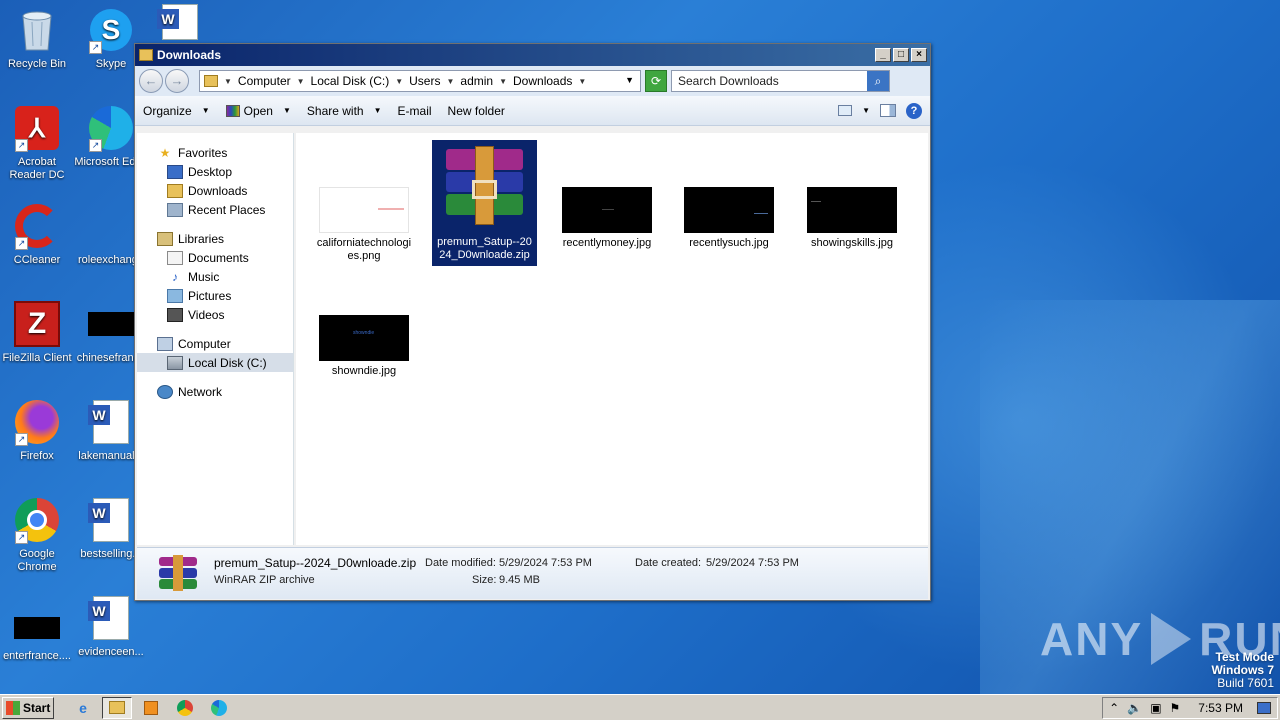 The image size is (1280, 720). I want to click on desktop-icon-label: FileZilla Client, so click(37, 358).